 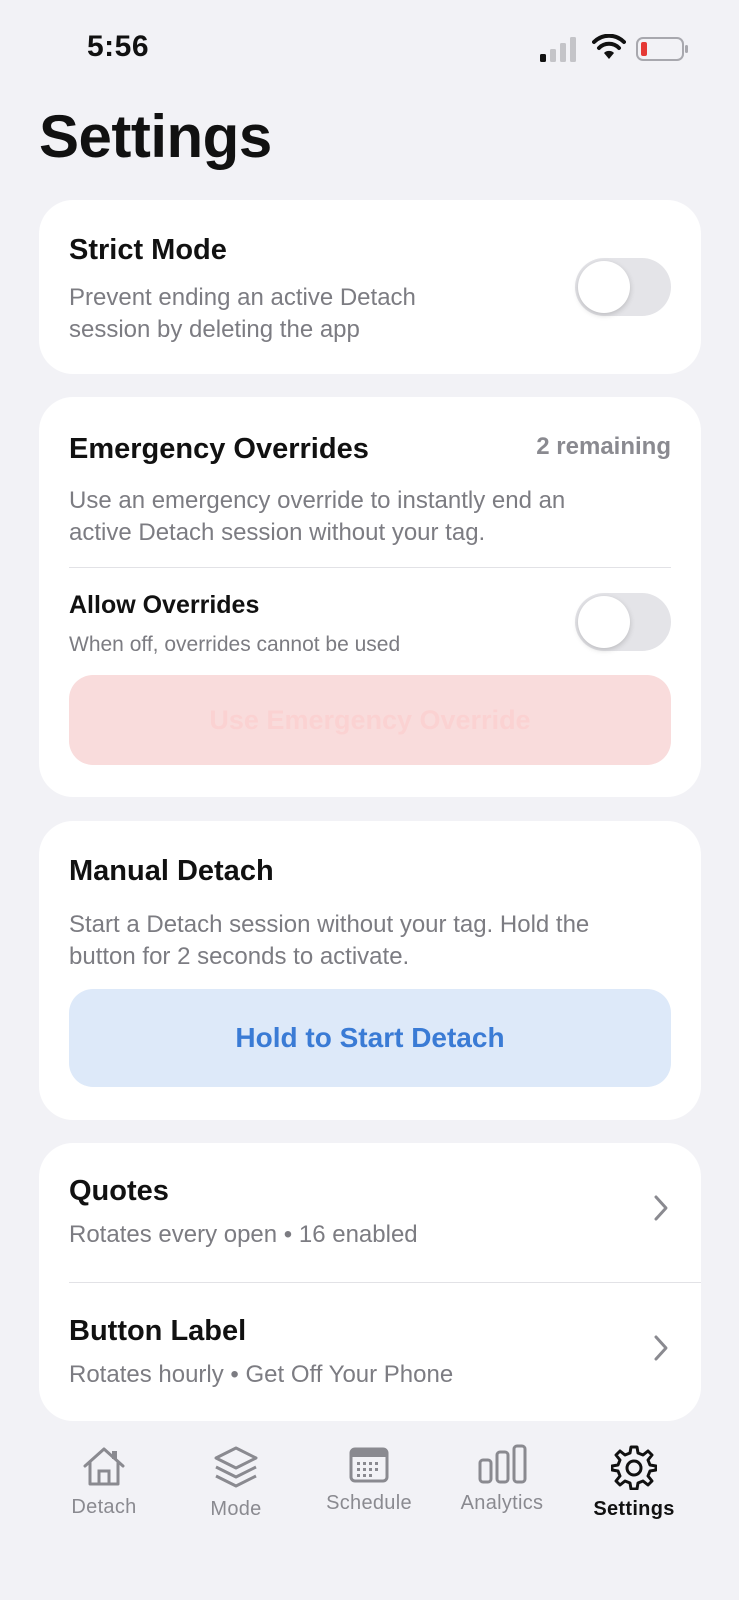 What do you see at coordinates (369, 1465) in the screenshot?
I see `calendar-icon` at bounding box center [369, 1465].